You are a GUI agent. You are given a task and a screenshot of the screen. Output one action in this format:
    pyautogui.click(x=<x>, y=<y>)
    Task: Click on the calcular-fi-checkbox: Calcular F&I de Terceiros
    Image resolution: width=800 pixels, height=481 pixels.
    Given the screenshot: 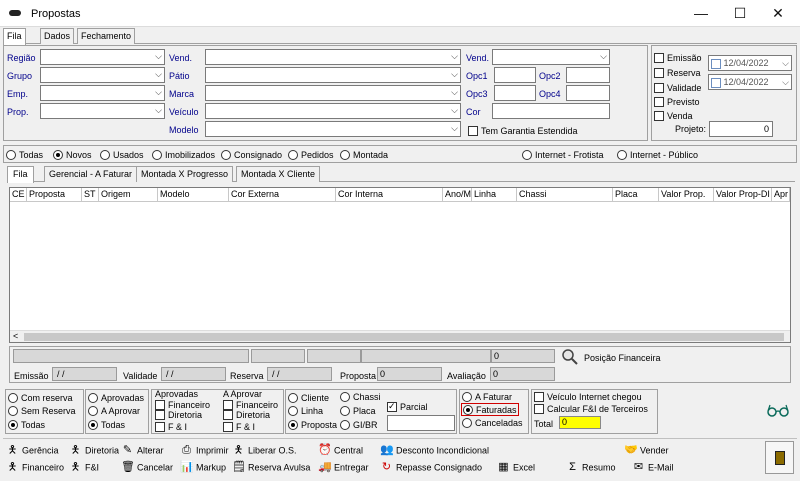 What is the action you would take?
    pyautogui.click(x=591, y=408)
    